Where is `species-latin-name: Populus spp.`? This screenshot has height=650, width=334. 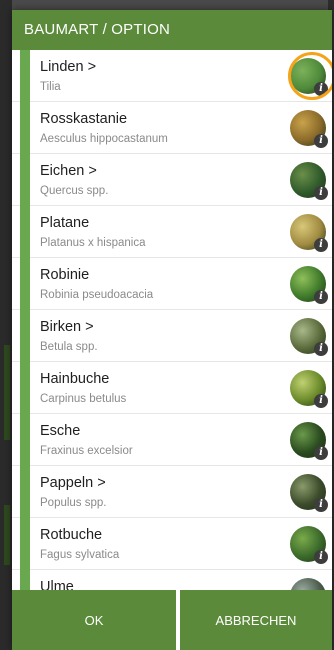 species-latin-name: Populus spp. is located at coordinates (73, 503).